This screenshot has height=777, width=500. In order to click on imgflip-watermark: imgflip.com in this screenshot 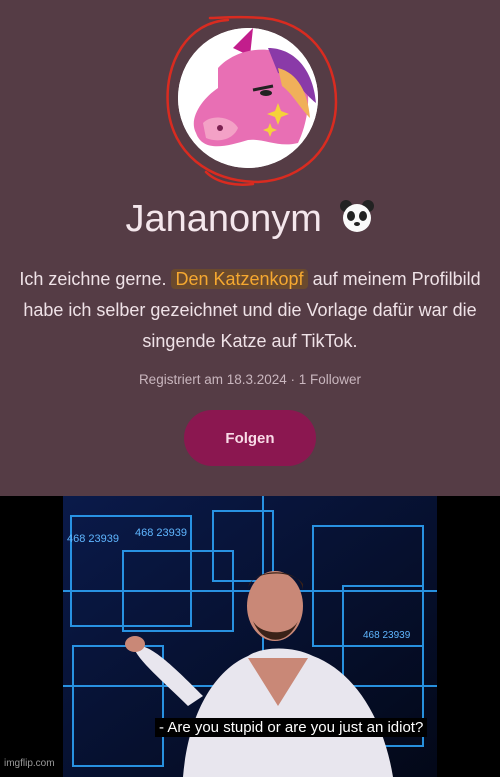, I will do `click(29, 763)`.